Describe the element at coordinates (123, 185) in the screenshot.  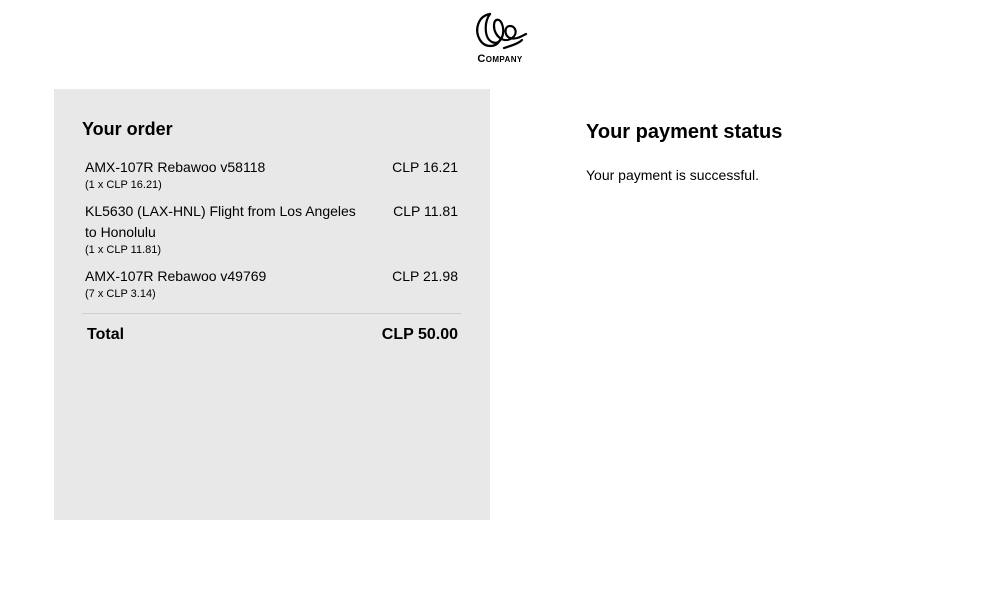
I see `order-item-quantity: (1 x CLP 16.21)` at that location.